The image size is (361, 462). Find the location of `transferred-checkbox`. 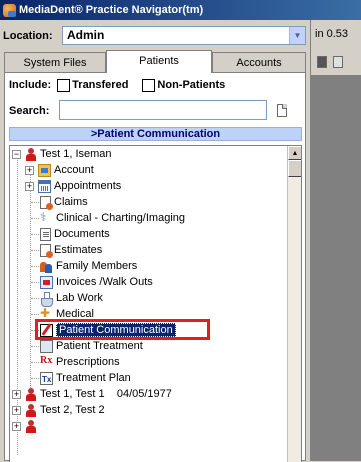

transferred-checkbox is located at coordinates (64, 85).